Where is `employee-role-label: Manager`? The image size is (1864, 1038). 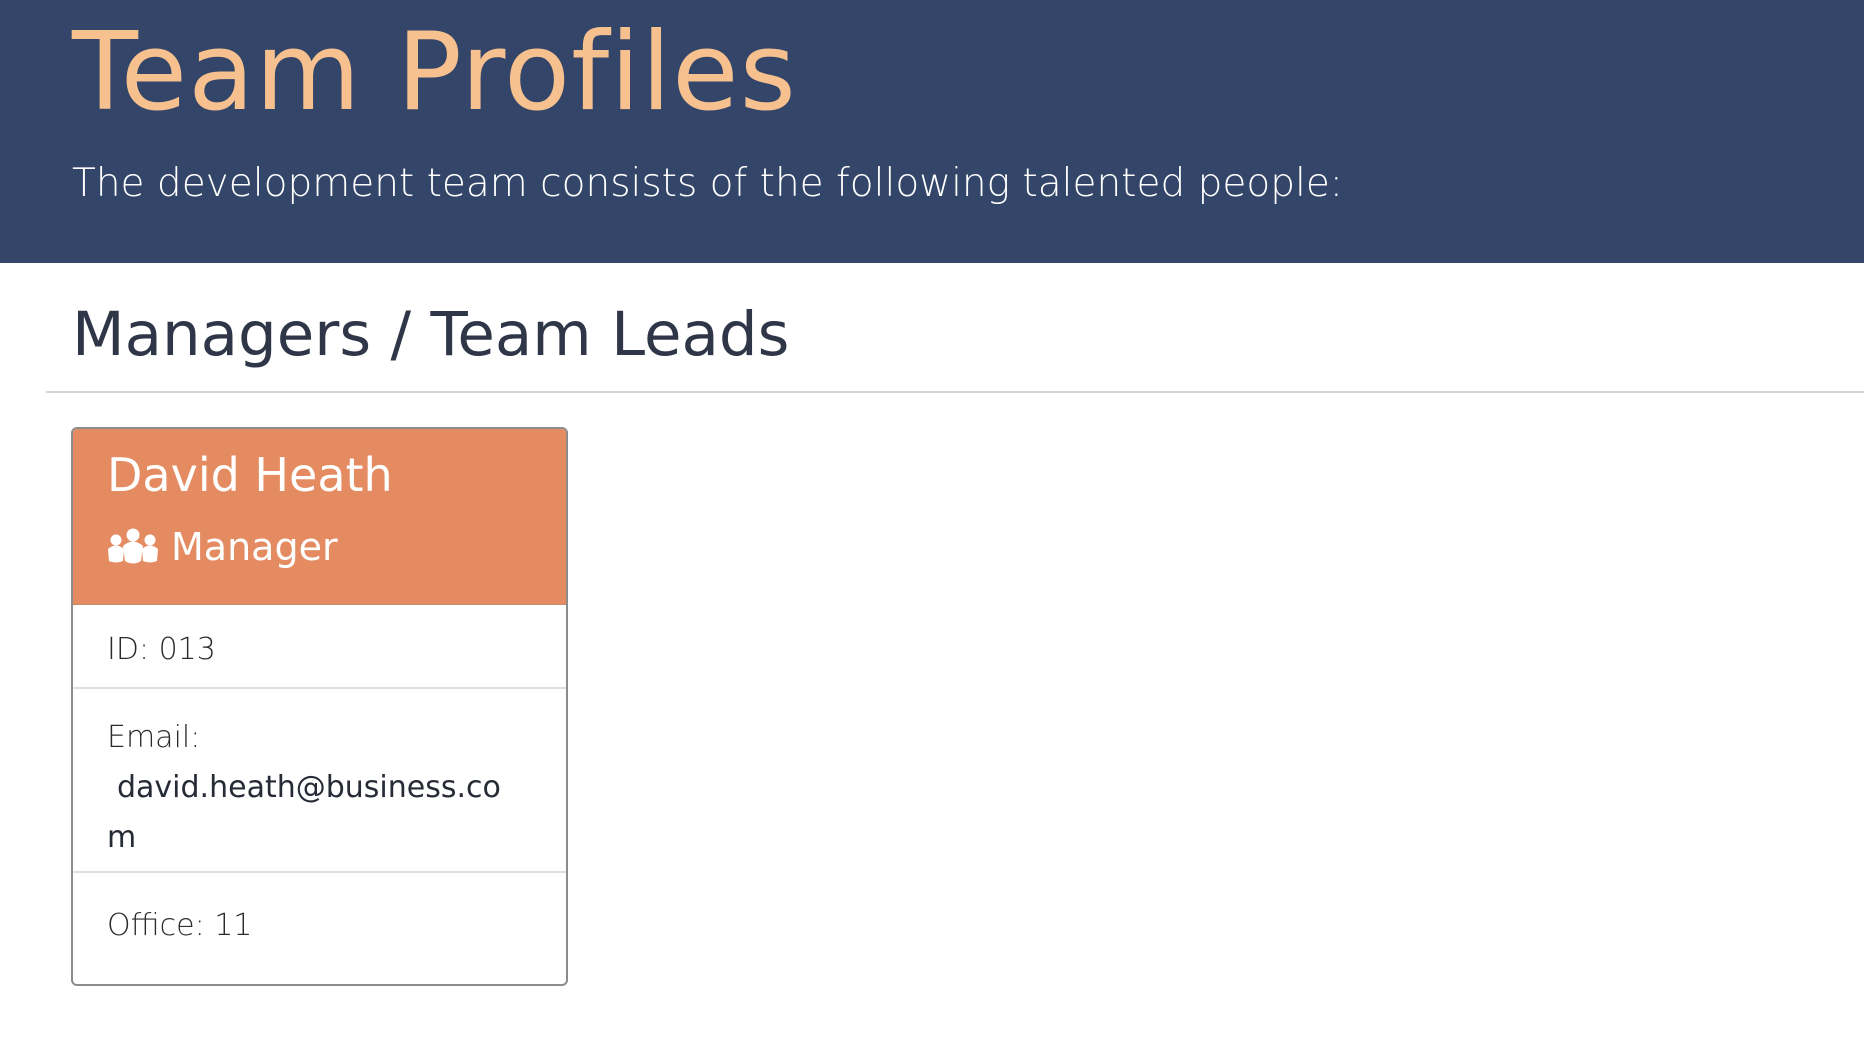
employee-role-label: Manager is located at coordinates (254, 547).